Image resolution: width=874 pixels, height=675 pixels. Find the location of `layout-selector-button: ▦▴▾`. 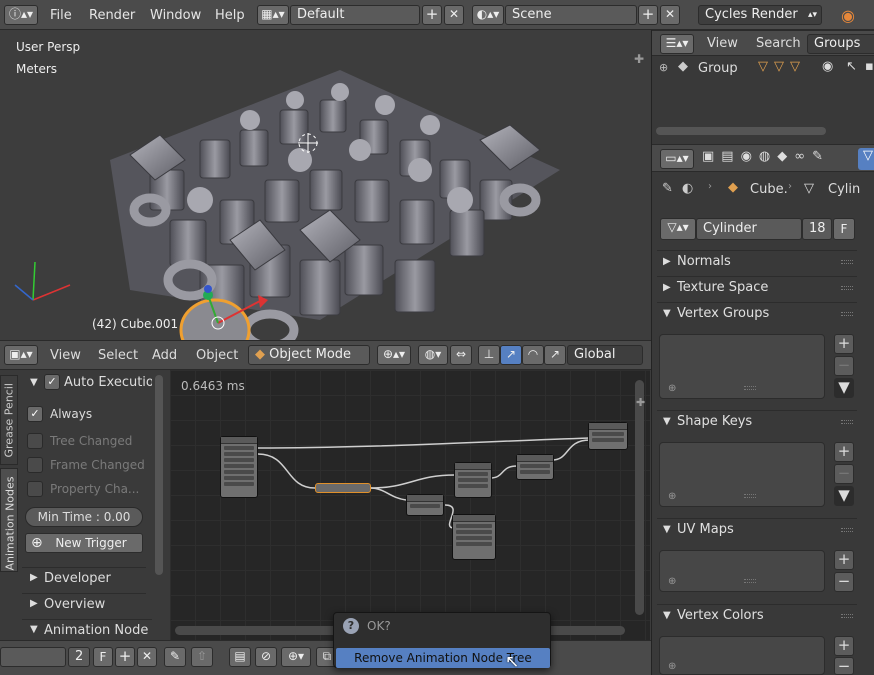

layout-selector-button: ▦▴▾ is located at coordinates (273, 15).